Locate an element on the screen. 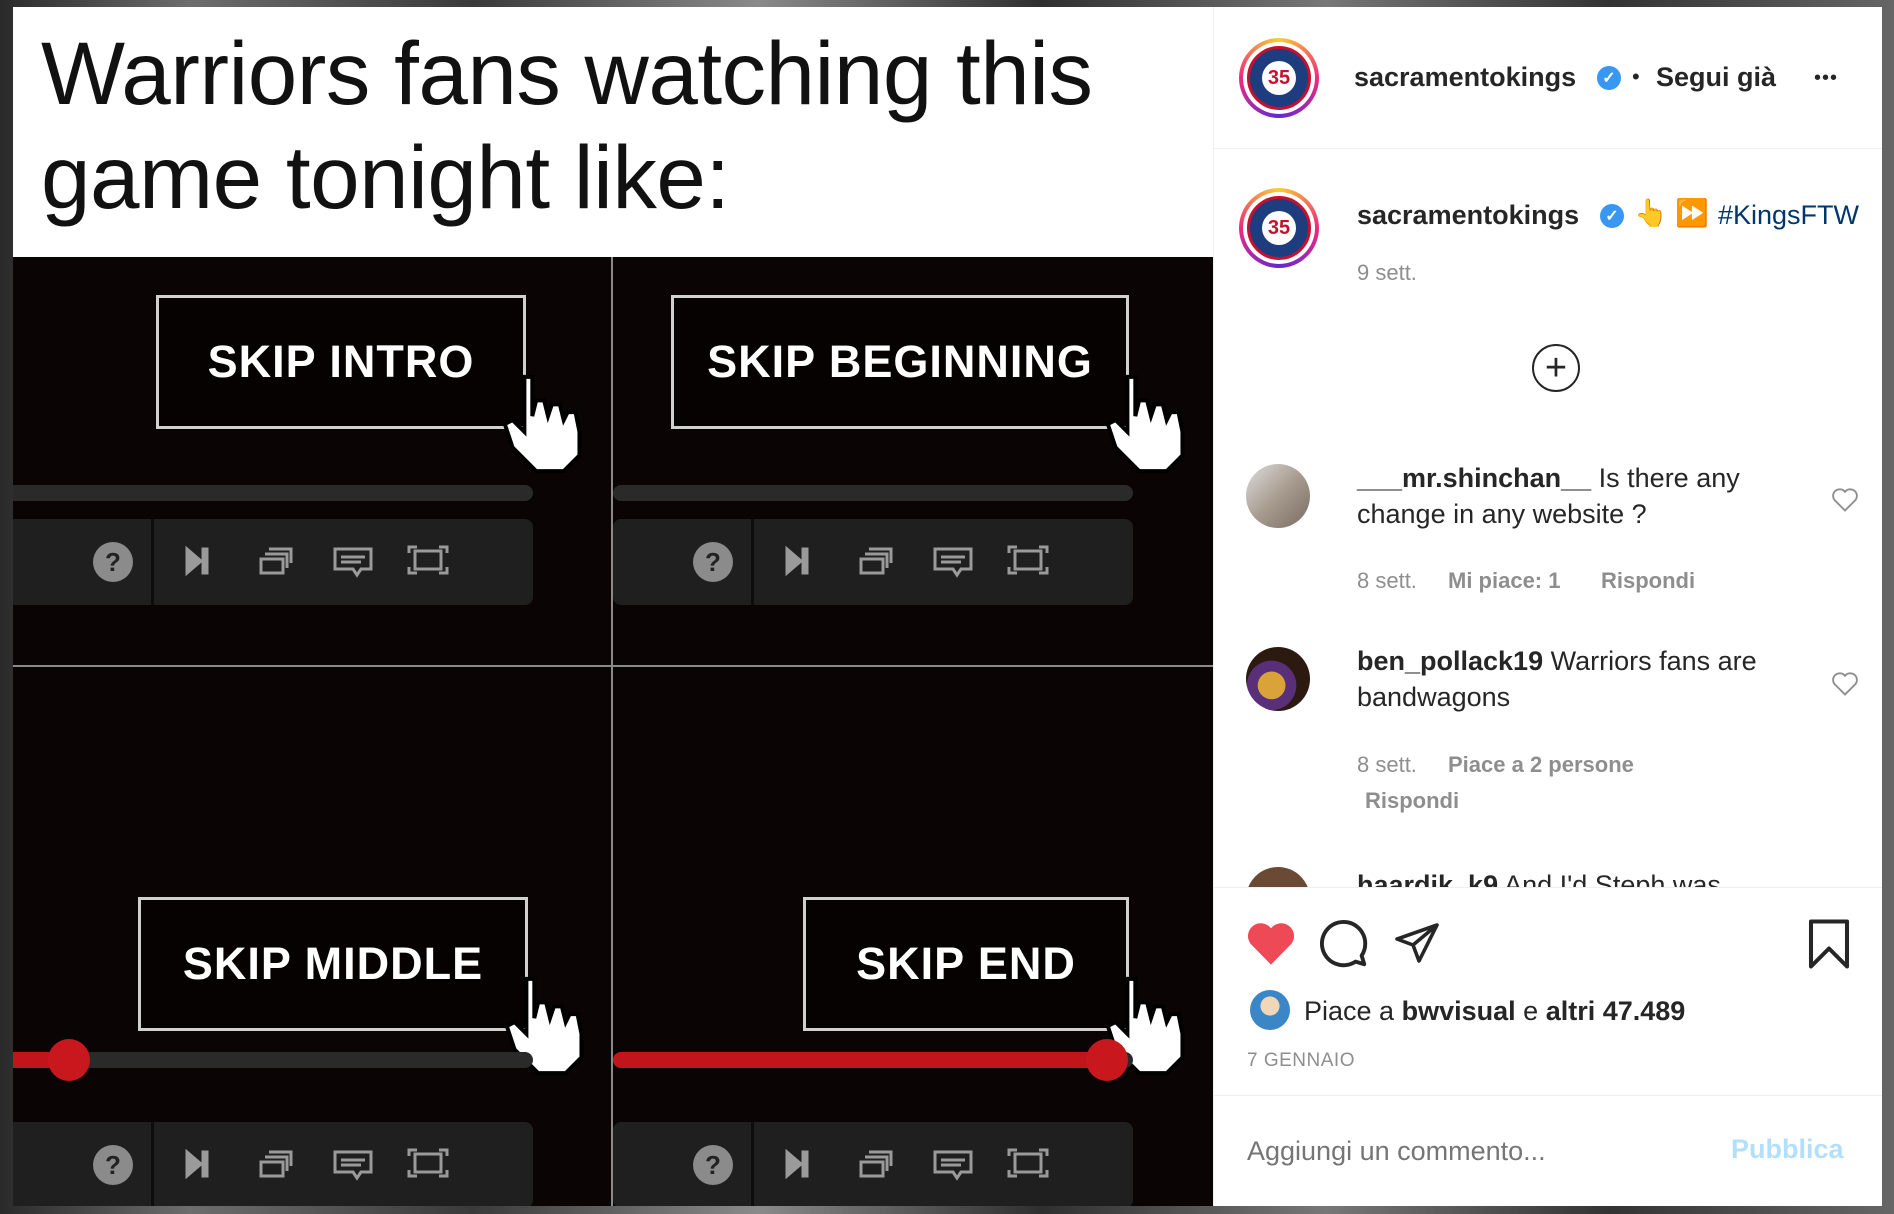 This screenshot has width=1894, height=1214. likes-user: bwvisual is located at coordinates (1459, 1011).